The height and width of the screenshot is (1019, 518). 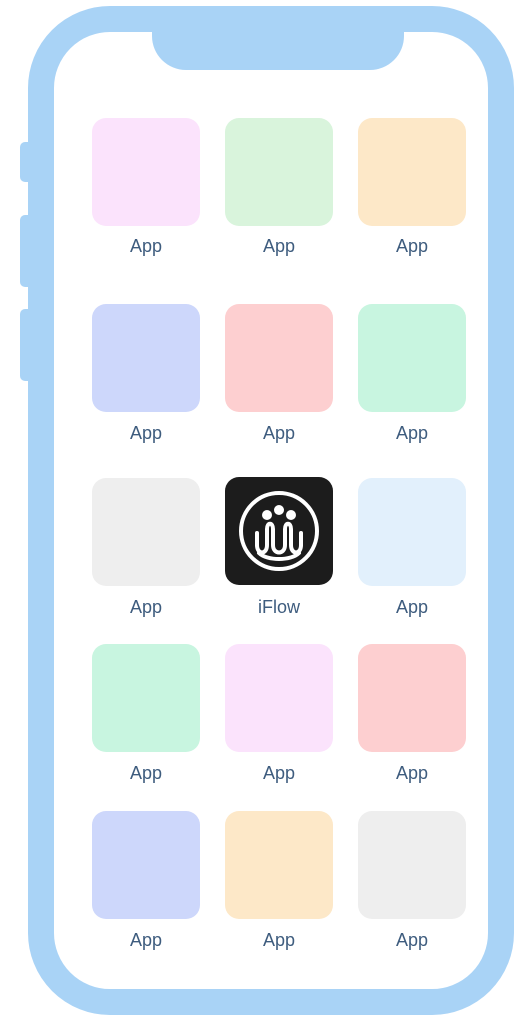 What do you see at coordinates (278, 607) in the screenshot?
I see `iflow-app-label: iFlow` at bounding box center [278, 607].